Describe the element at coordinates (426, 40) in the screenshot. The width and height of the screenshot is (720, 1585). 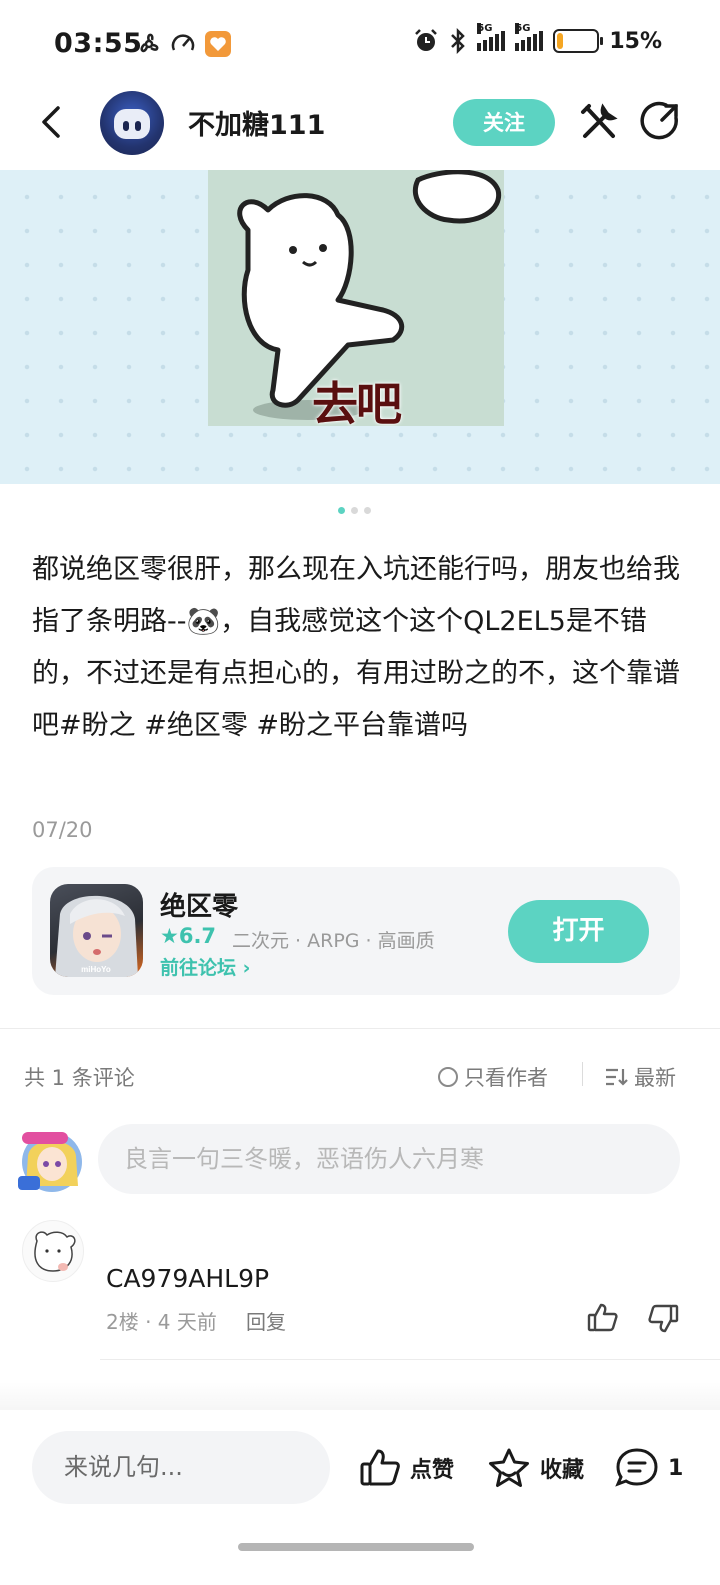
I see `alarm-icon` at that location.